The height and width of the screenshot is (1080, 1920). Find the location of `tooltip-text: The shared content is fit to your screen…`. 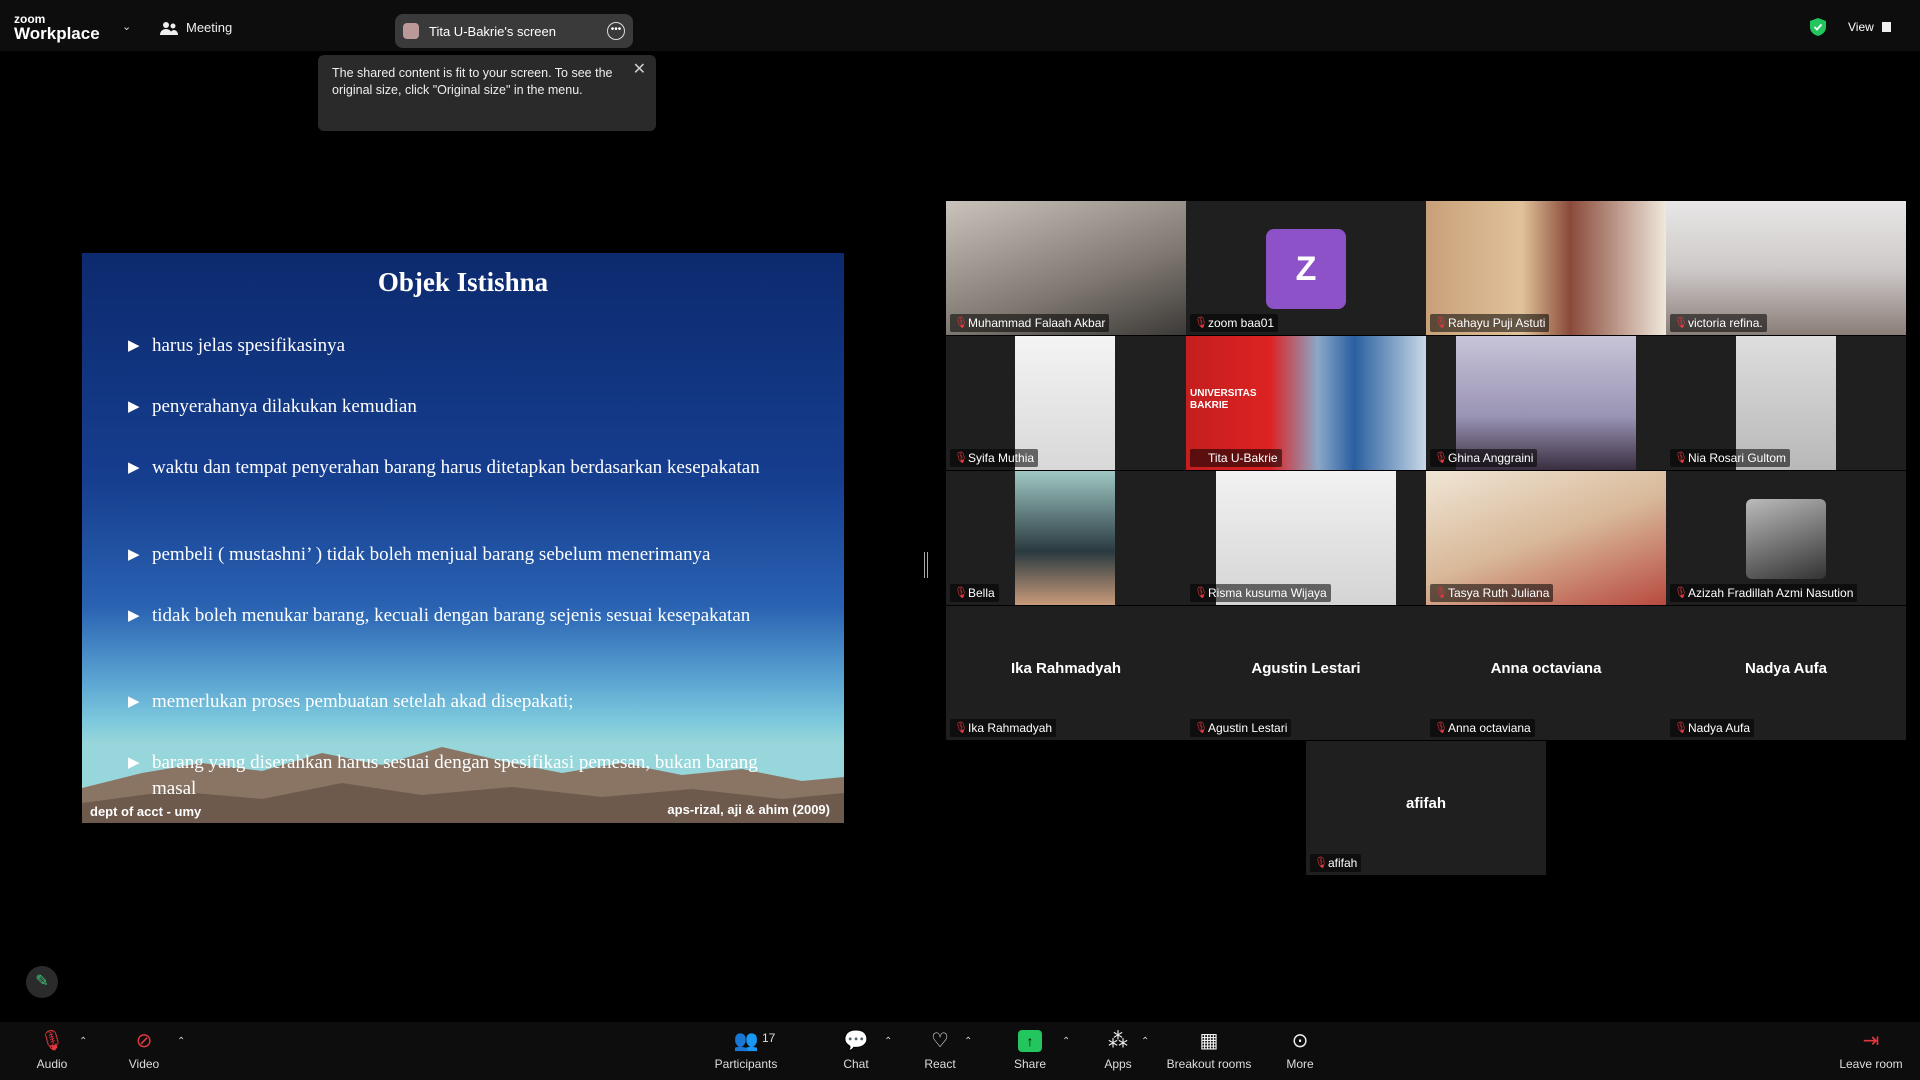

tooltip-text: The shared content is fit to your screen… is located at coordinates (472, 81).